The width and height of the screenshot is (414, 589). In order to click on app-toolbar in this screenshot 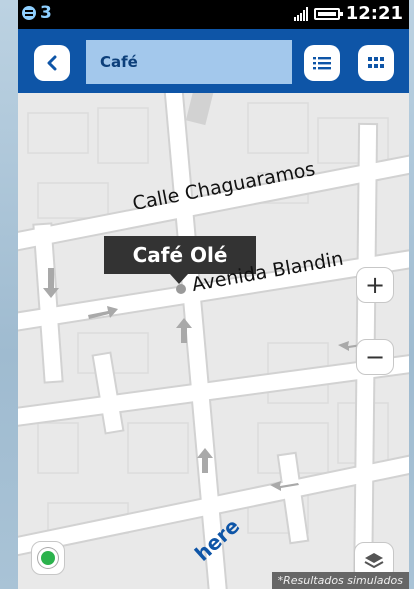, I will do `click(213, 61)`.